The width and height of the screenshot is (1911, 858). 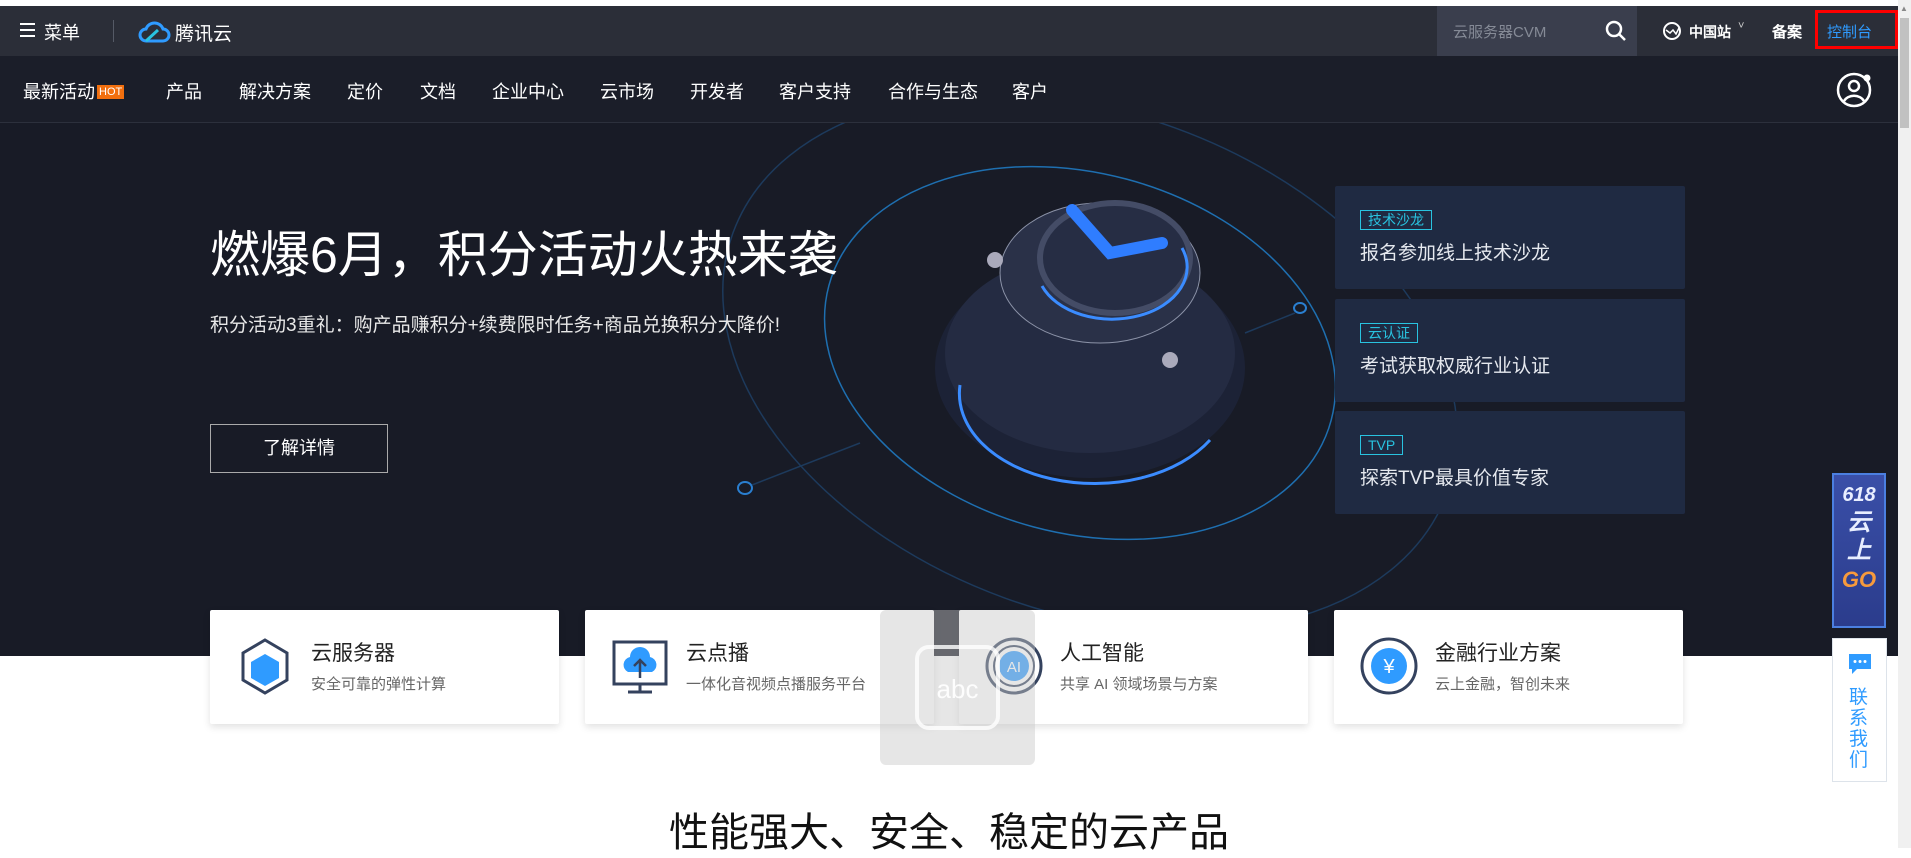 What do you see at coordinates (1498, 653) in the screenshot?
I see `card-title: 金融行业方案` at bounding box center [1498, 653].